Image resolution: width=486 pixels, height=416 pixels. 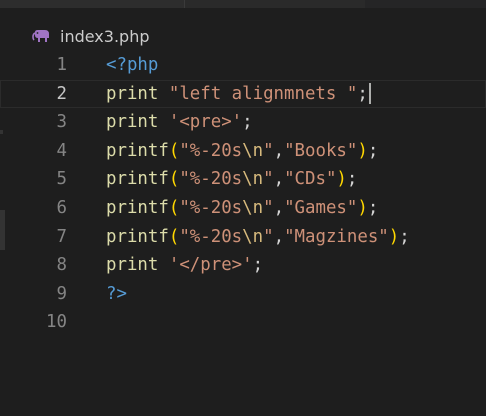 What do you see at coordinates (61, 65) in the screenshot?
I see `line-number: 1` at bounding box center [61, 65].